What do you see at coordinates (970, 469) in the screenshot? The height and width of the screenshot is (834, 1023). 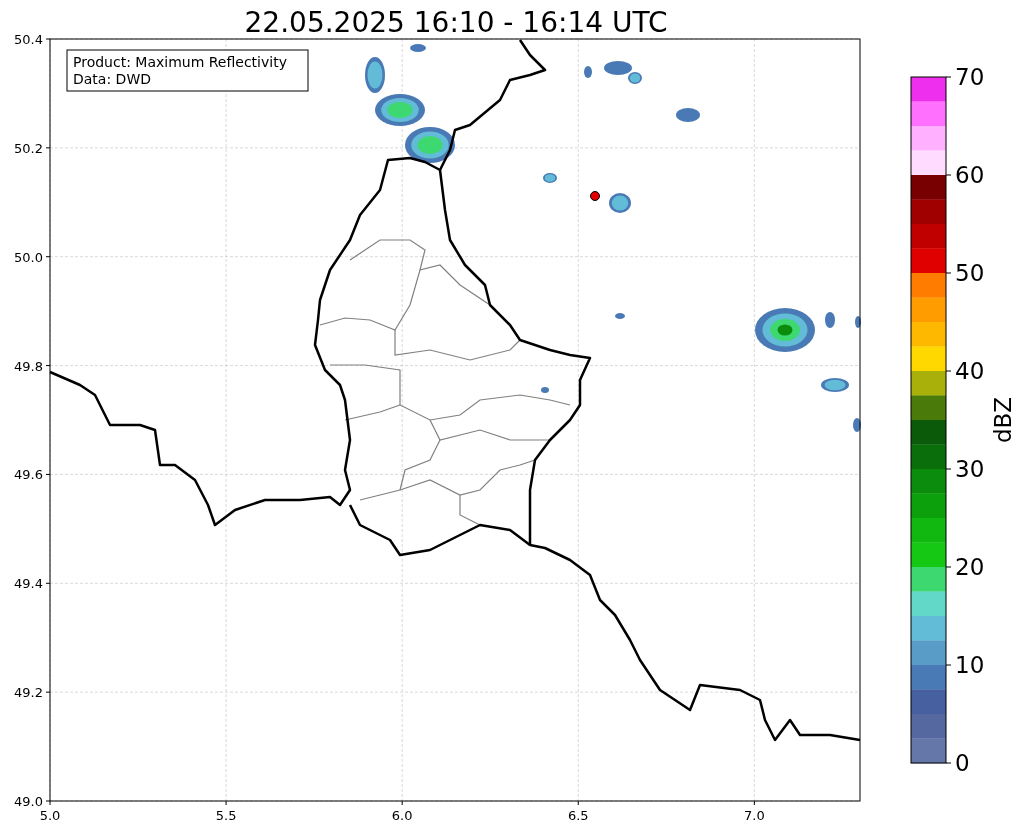 I see `colorbar-tick-label: 30` at bounding box center [970, 469].